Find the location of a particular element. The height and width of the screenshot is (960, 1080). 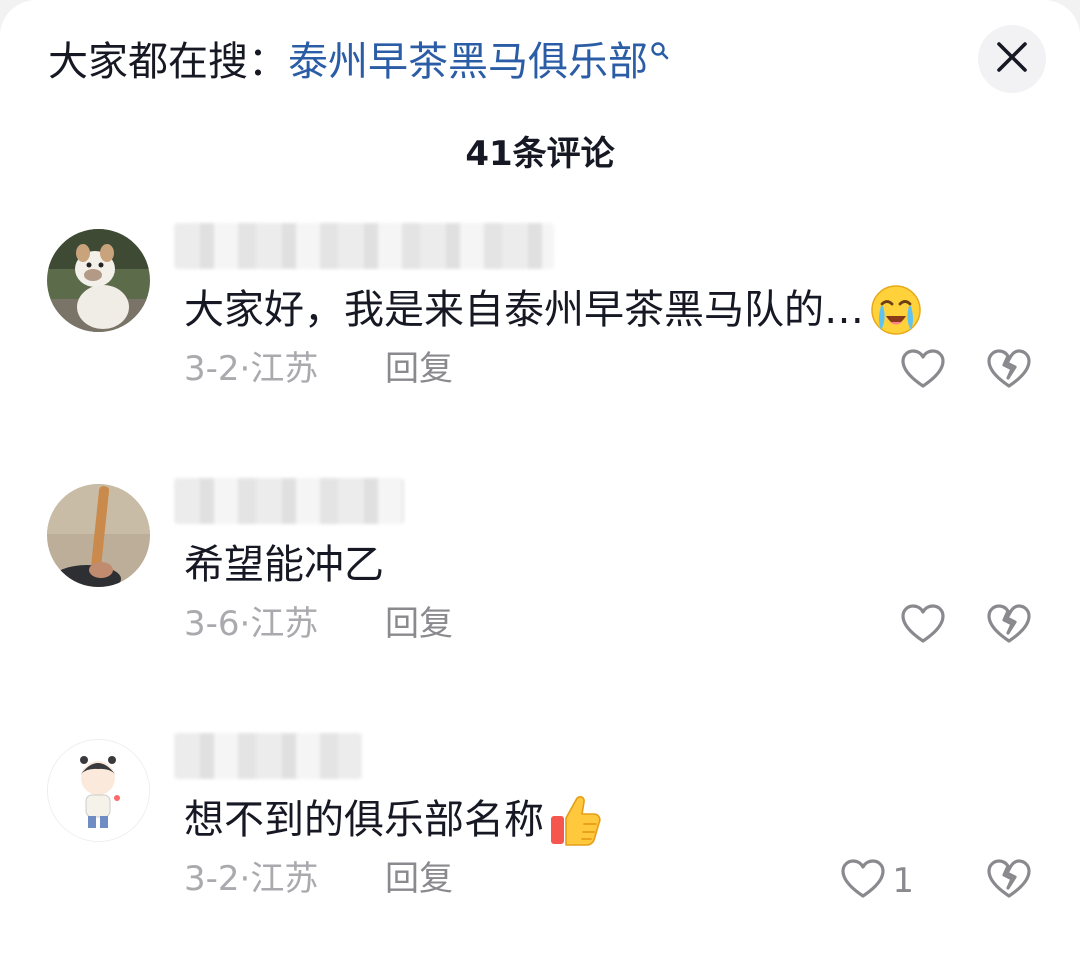

comment-body: 希望能冲乙 is located at coordinates (284, 565).